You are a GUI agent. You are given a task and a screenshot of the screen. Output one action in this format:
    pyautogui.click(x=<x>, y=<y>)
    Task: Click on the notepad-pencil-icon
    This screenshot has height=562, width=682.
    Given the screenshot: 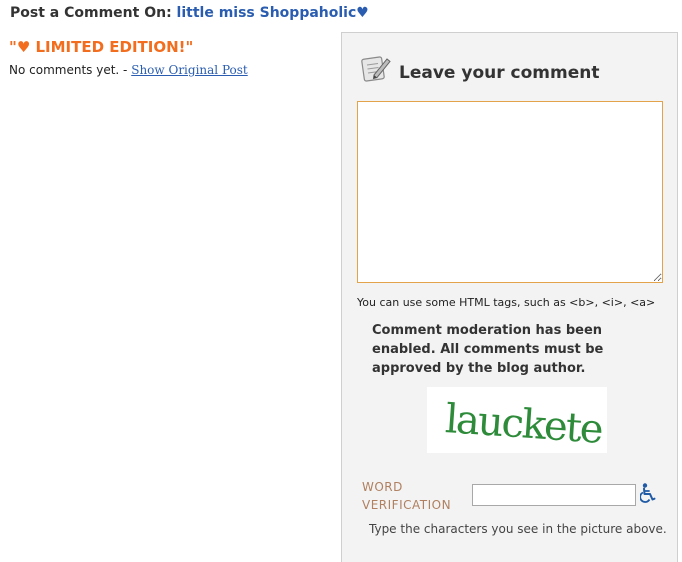 What is the action you would take?
    pyautogui.click(x=376, y=68)
    